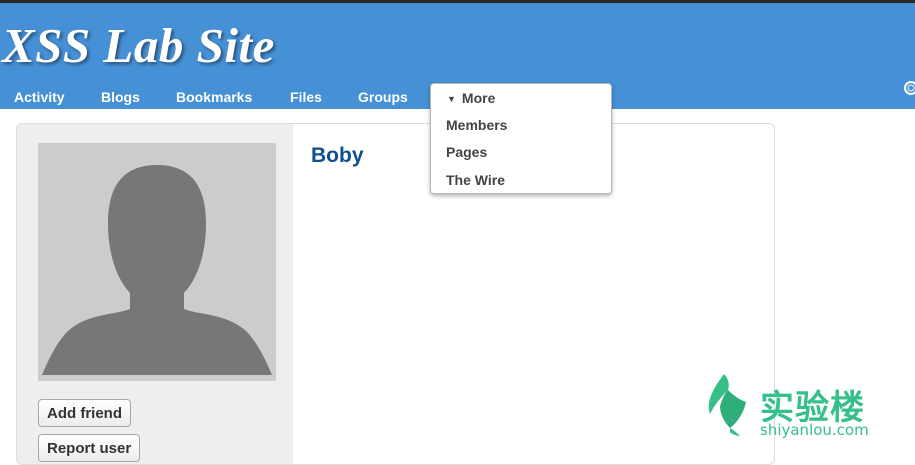 The width and height of the screenshot is (915, 465). What do you see at coordinates (138, 45) in the screenshot?
I see `site-title: XSS Lab Site` at bounding box center [138, 45].